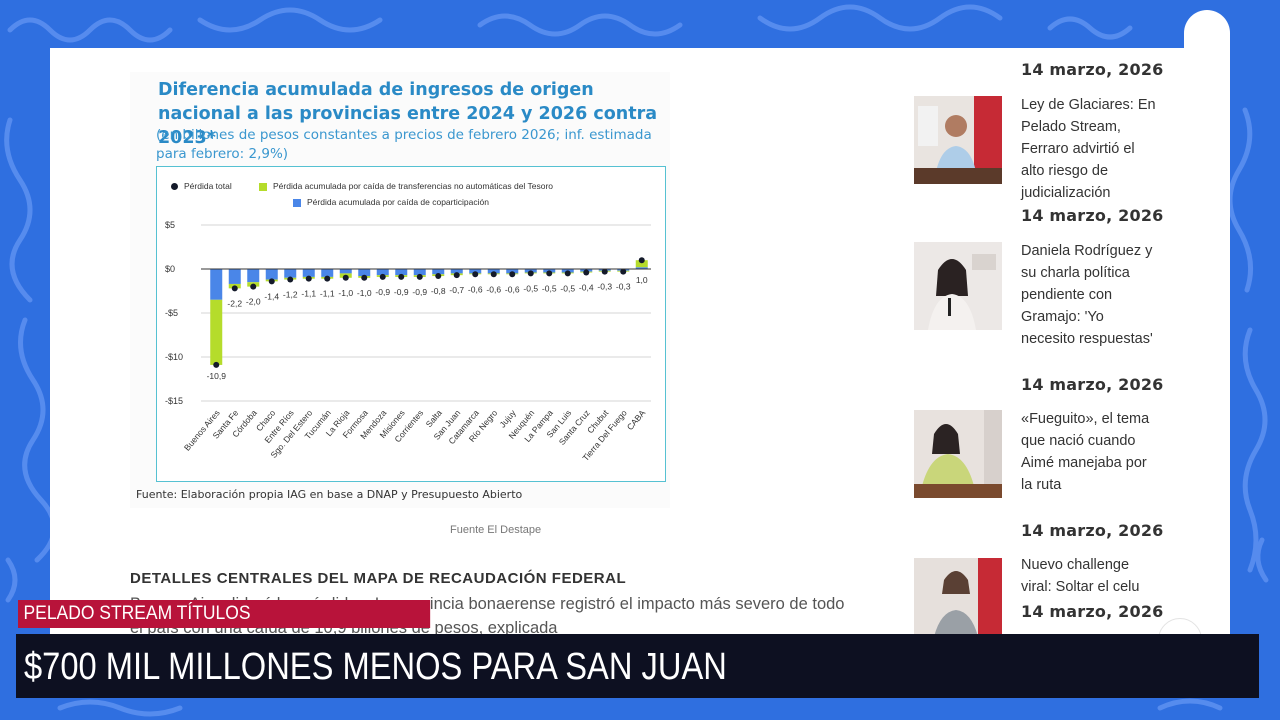 The image size is (1280, 720). I want to click on y-tick-label: -$5, so click(171, 313).